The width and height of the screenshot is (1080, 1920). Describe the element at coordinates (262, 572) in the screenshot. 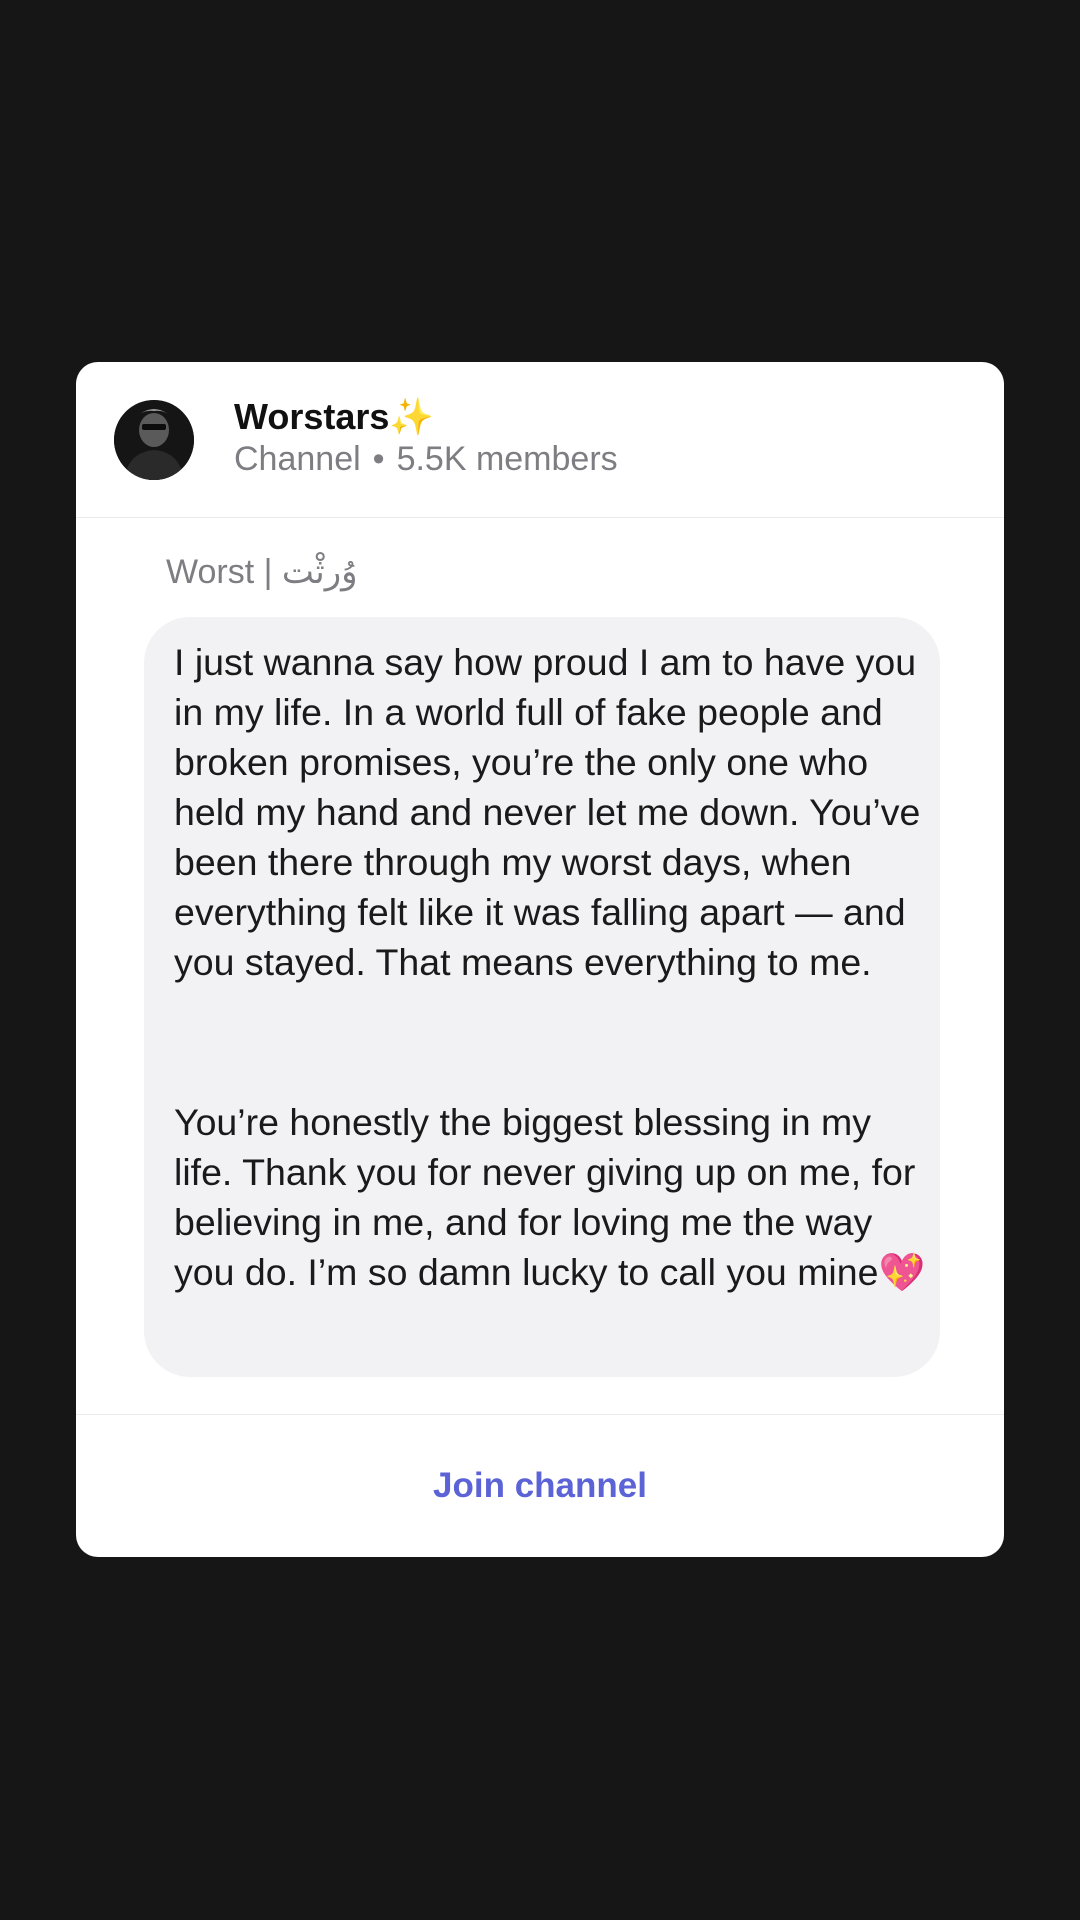

I see `post-author: Worst | وُرثْت` at that location.